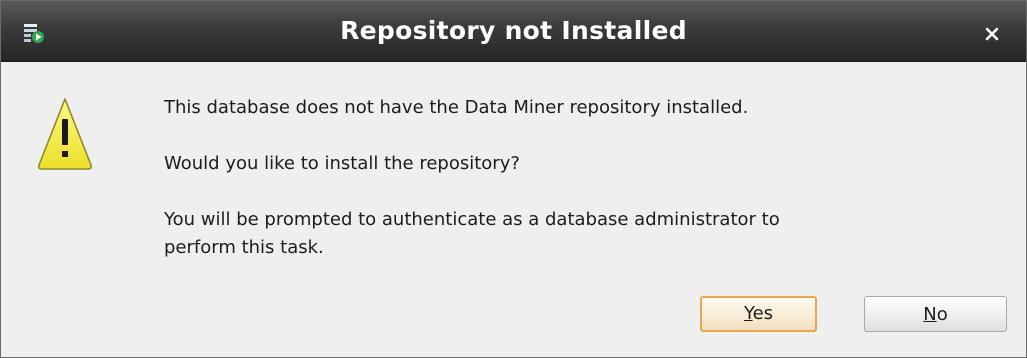 The height and width of the screenshot is (358, 1027). I want to click on yes-button: Yes, so click(758, 314).